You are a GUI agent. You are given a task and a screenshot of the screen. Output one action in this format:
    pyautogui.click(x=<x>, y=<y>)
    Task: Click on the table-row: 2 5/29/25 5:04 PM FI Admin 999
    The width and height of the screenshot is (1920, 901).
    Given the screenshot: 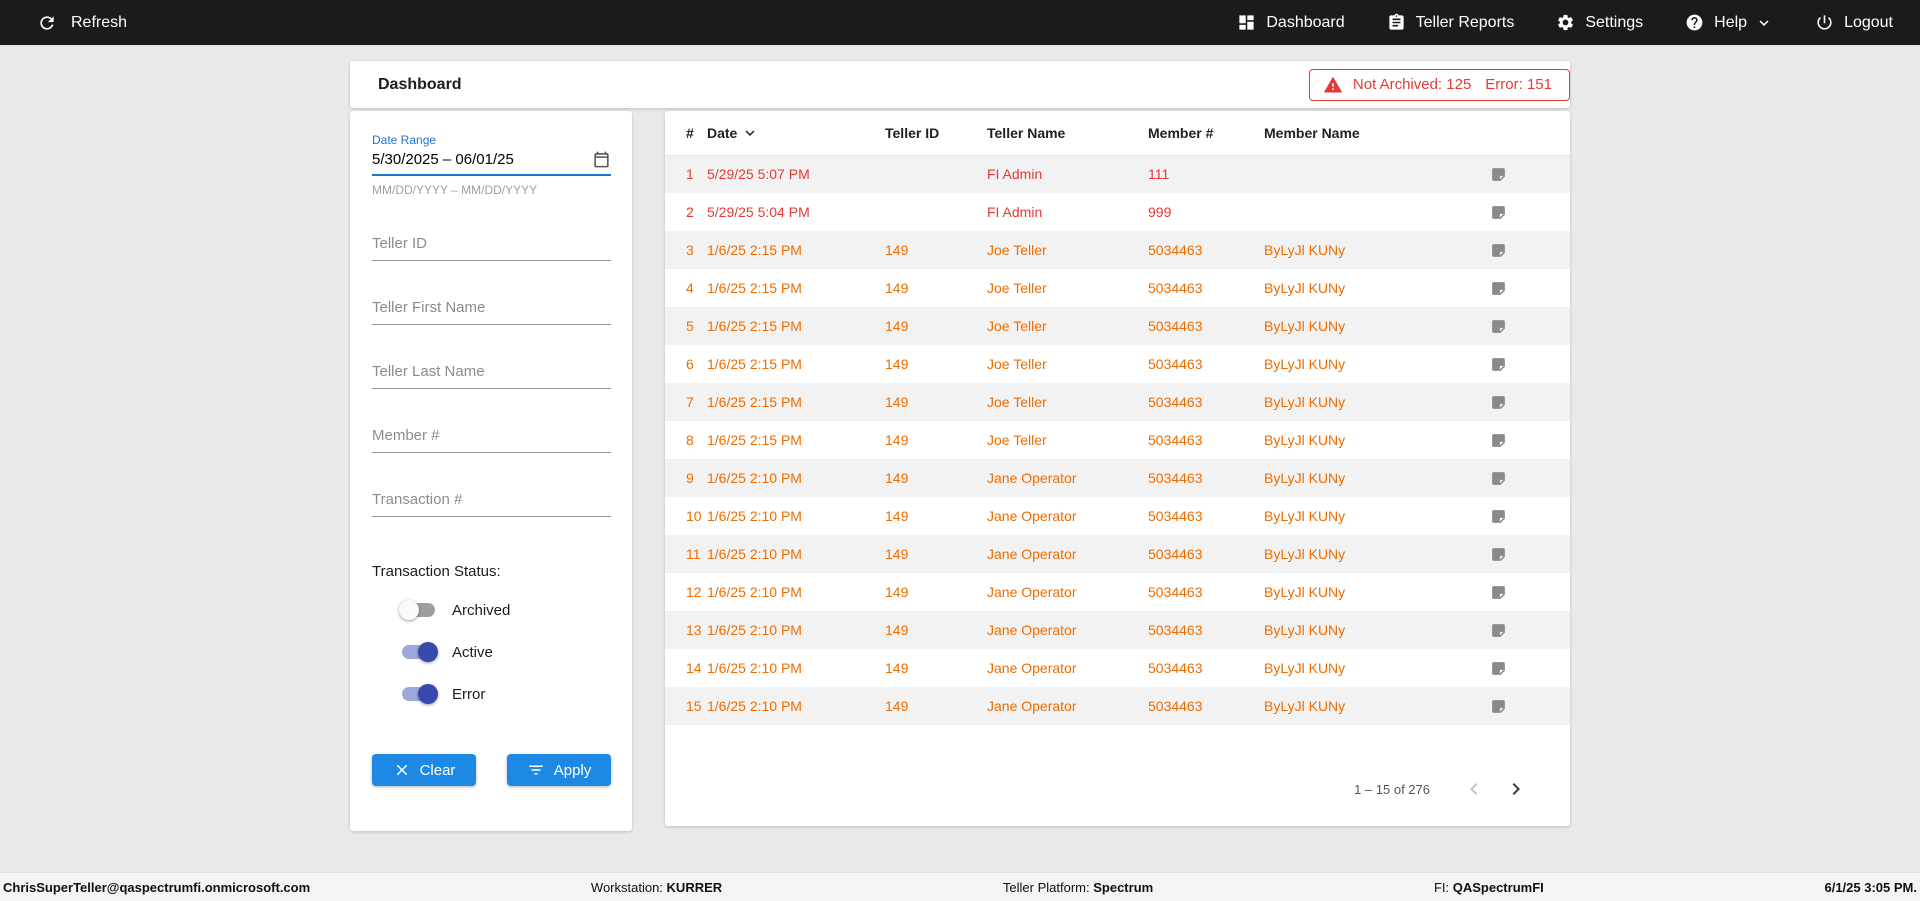 What is the action you would take?
    pyautogui.click(x=1117, y=212)
    